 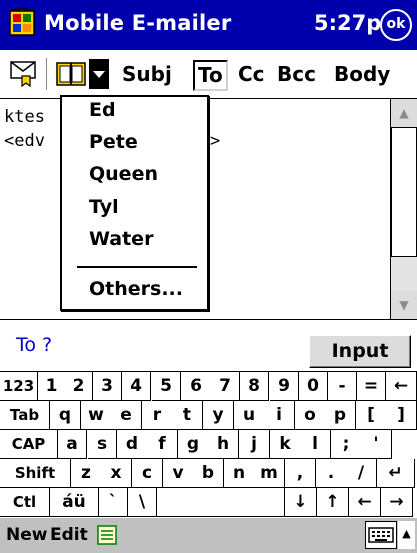 I want to click on keyboard-row-2: Tab q w e r t y u i o p[], so click(x=208, y=415).